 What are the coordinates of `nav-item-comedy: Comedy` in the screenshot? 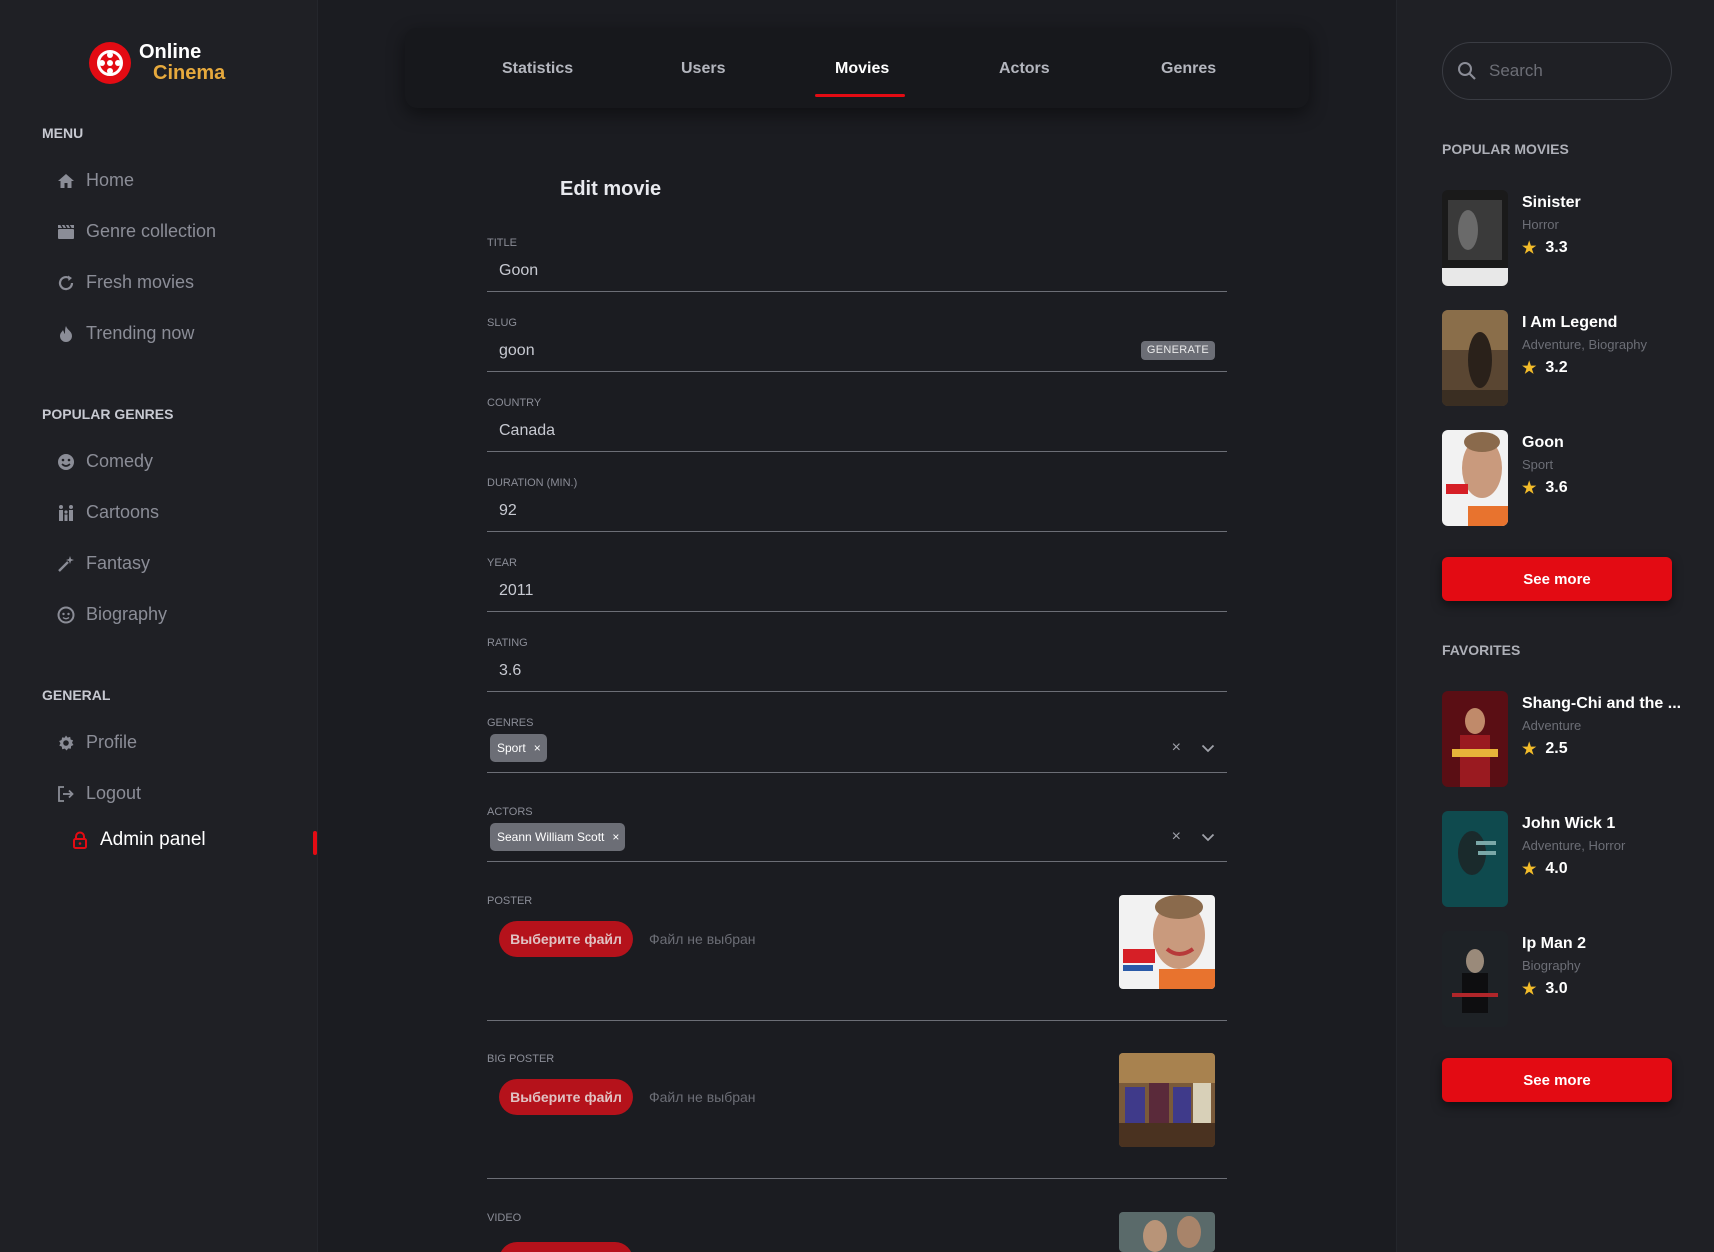 It's located at (104, 461).